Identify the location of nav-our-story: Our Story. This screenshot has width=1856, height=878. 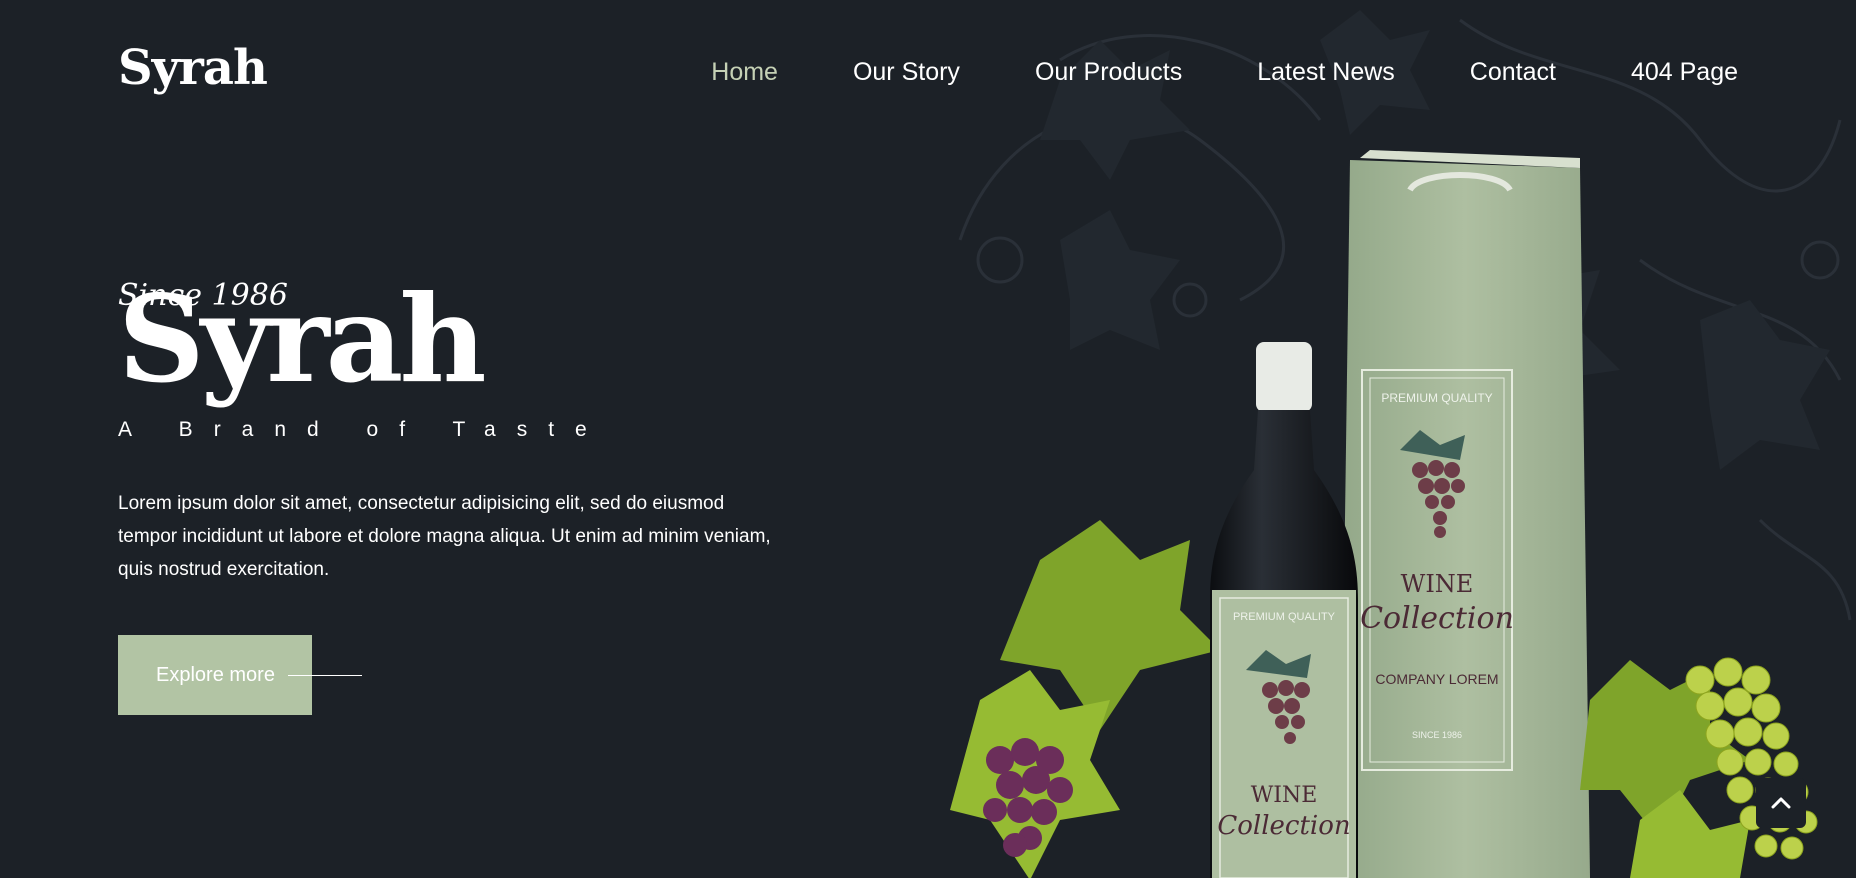
(906, 72).